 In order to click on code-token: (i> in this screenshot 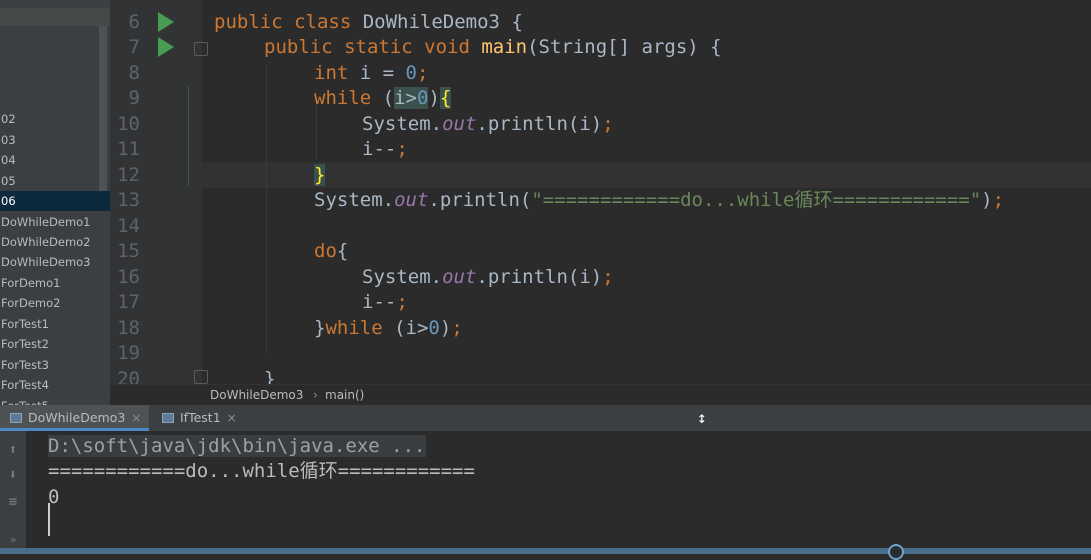, I will do `click(411, 328)`.